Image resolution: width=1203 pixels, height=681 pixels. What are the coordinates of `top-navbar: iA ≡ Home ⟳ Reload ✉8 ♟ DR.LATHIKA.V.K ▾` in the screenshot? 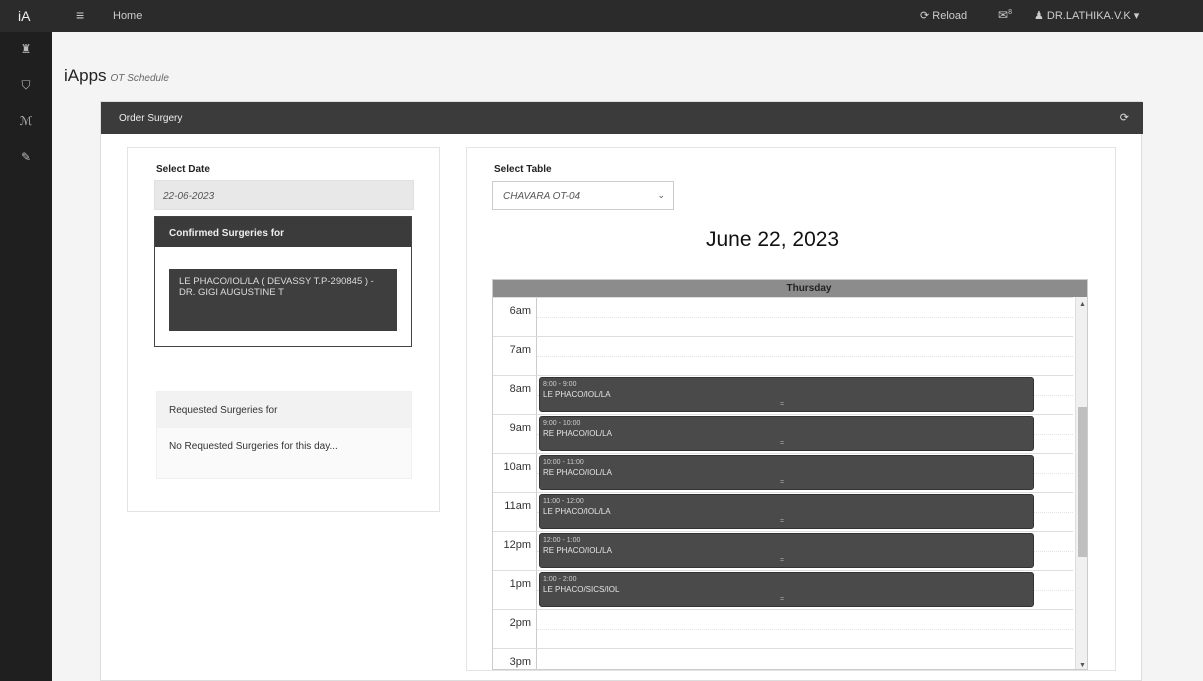 It's located at (601, 16).